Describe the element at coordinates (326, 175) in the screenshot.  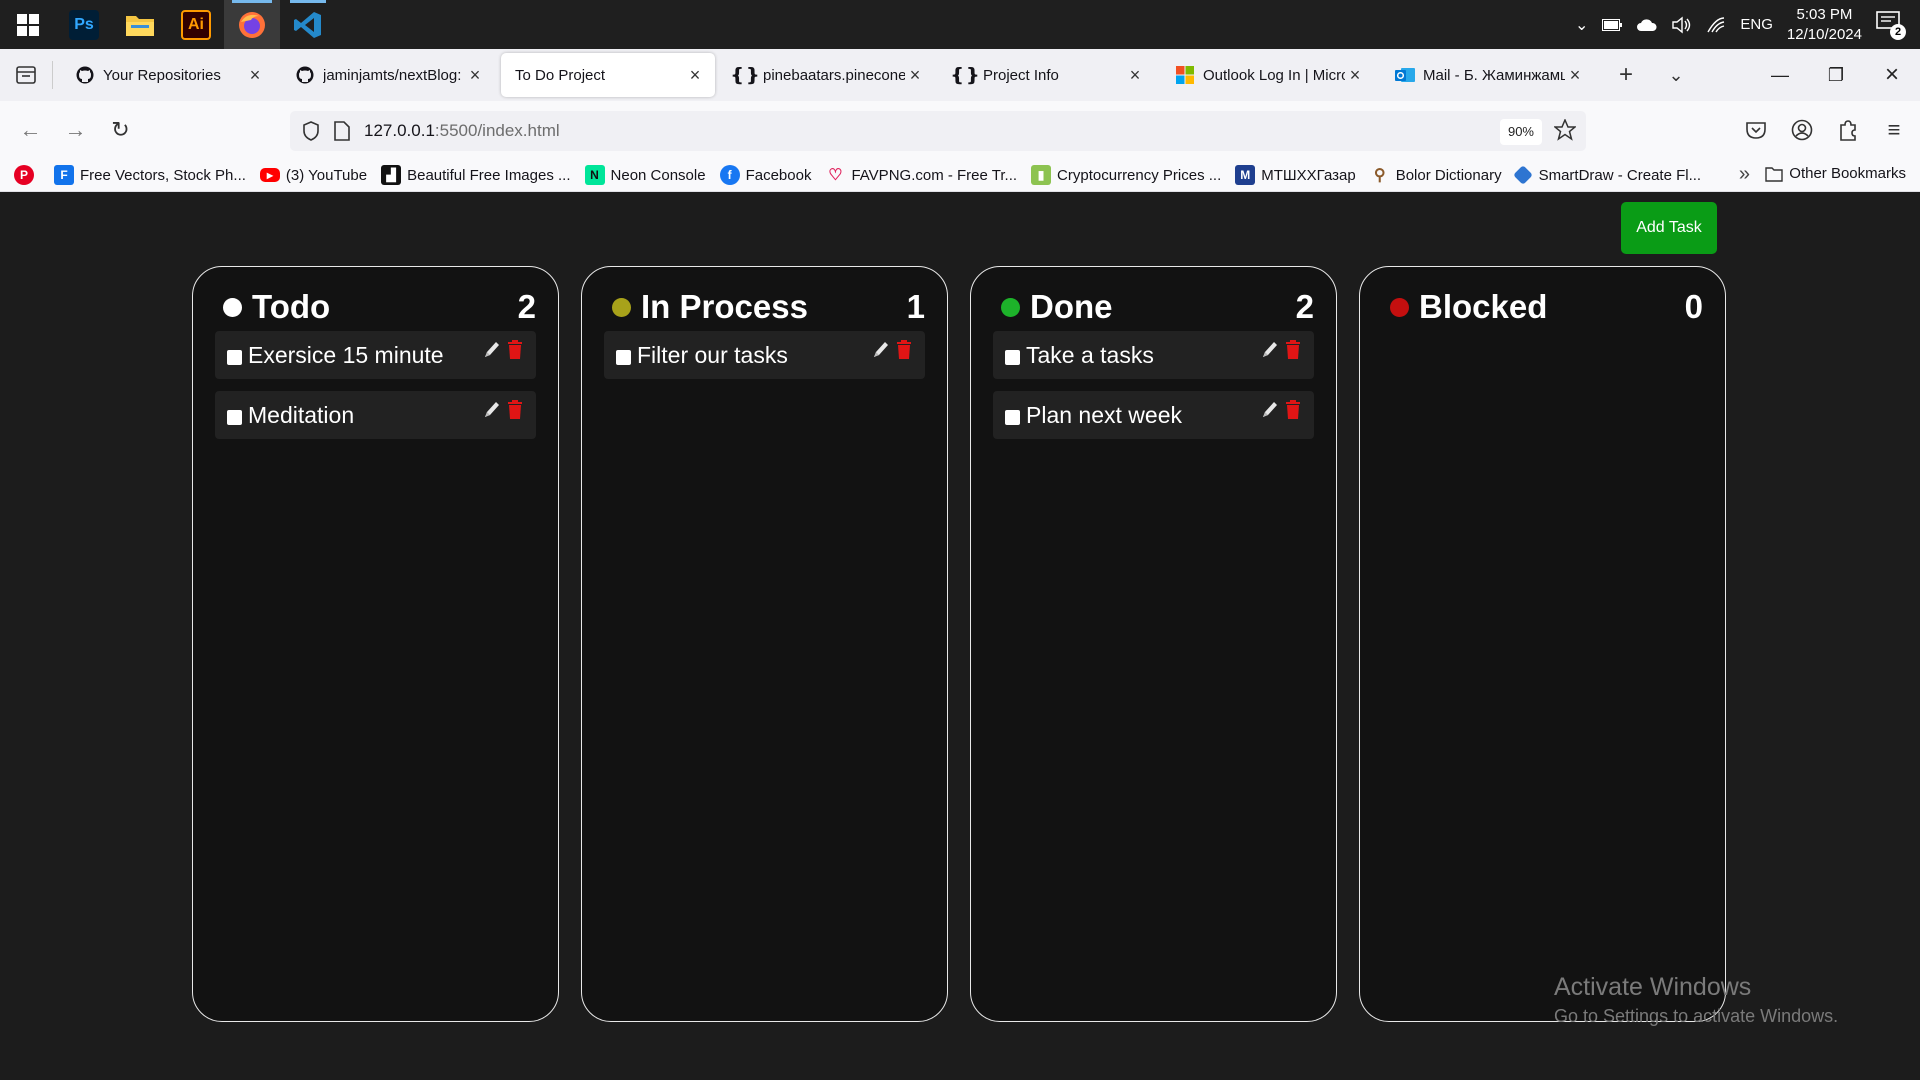
I see `bookmark-label: (3) YouTube` at that location.